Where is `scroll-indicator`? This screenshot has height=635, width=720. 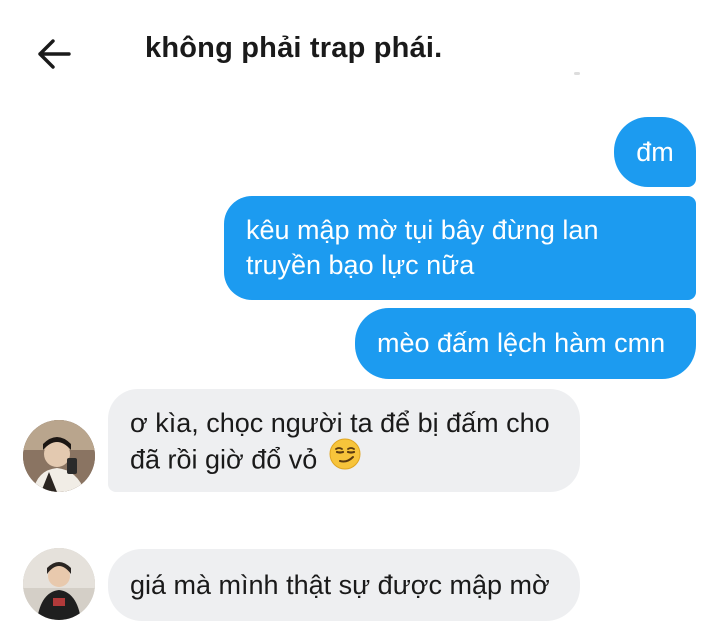 scroll-indicator is located at coordinates (577, 73).